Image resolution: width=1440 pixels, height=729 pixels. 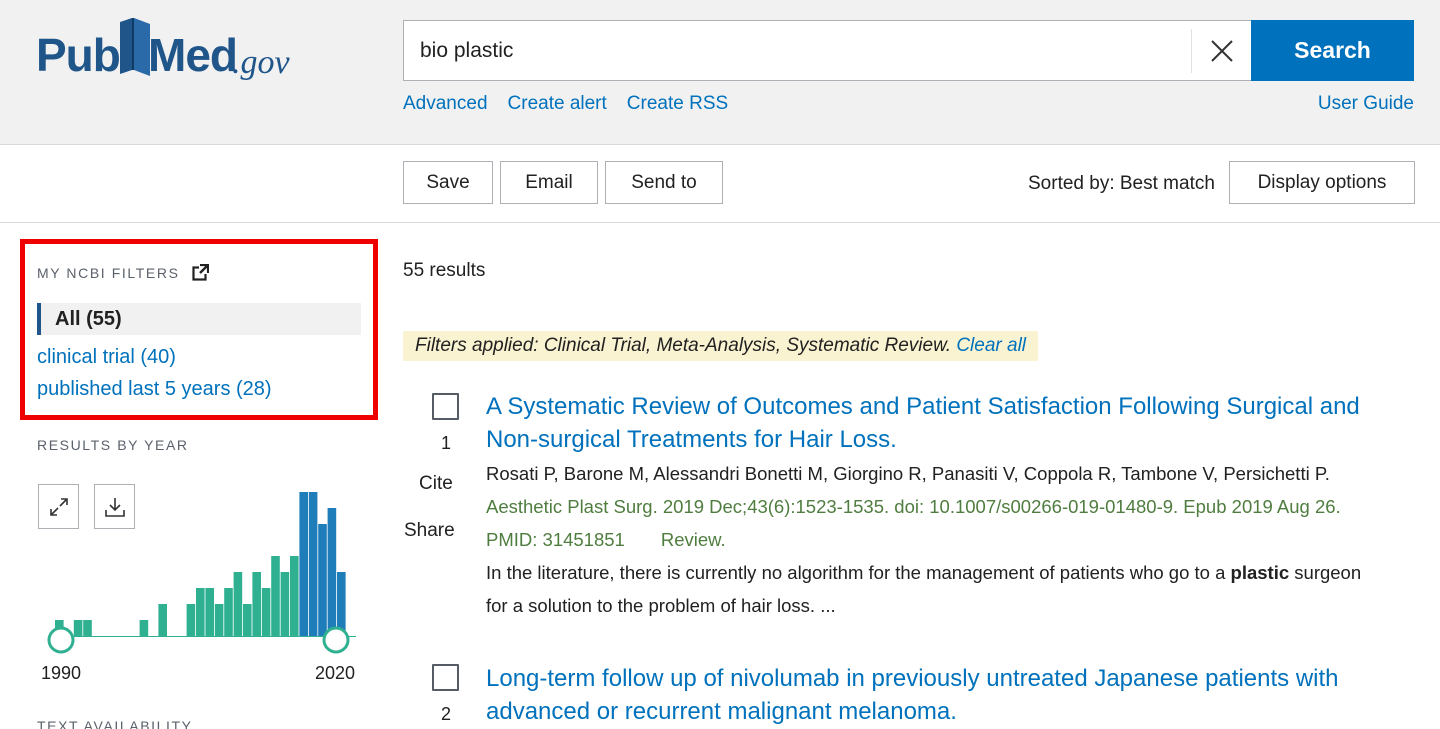 I want to click on results-by-year-title: RESULTS BY YEAR, so click(x=113, y=445).